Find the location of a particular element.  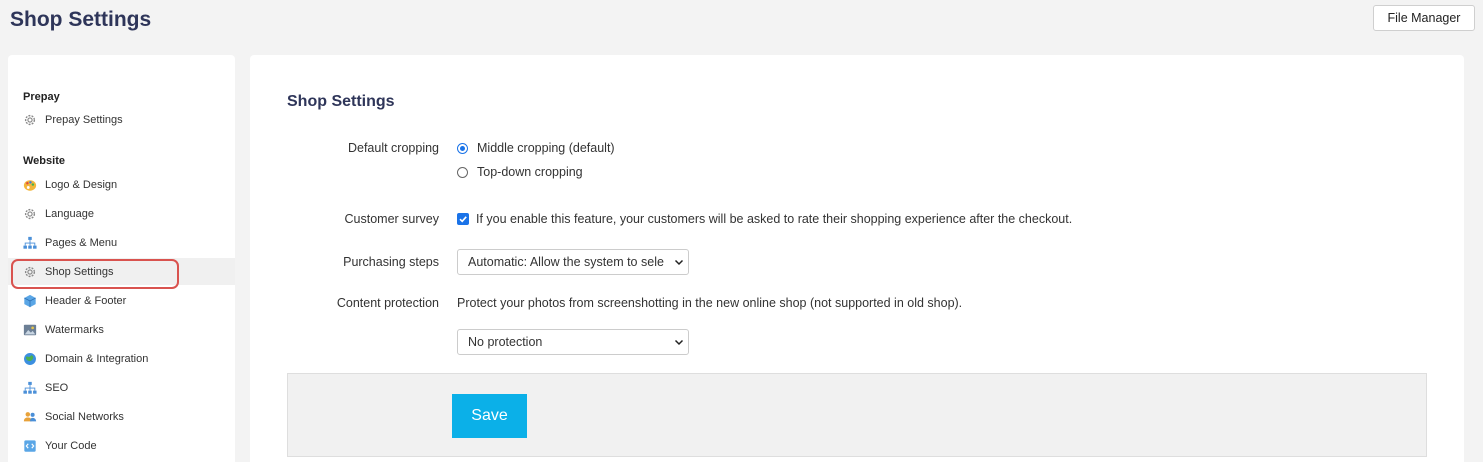

sidebar-item-label: Domain & Integration is located at coordinates (97, 358).